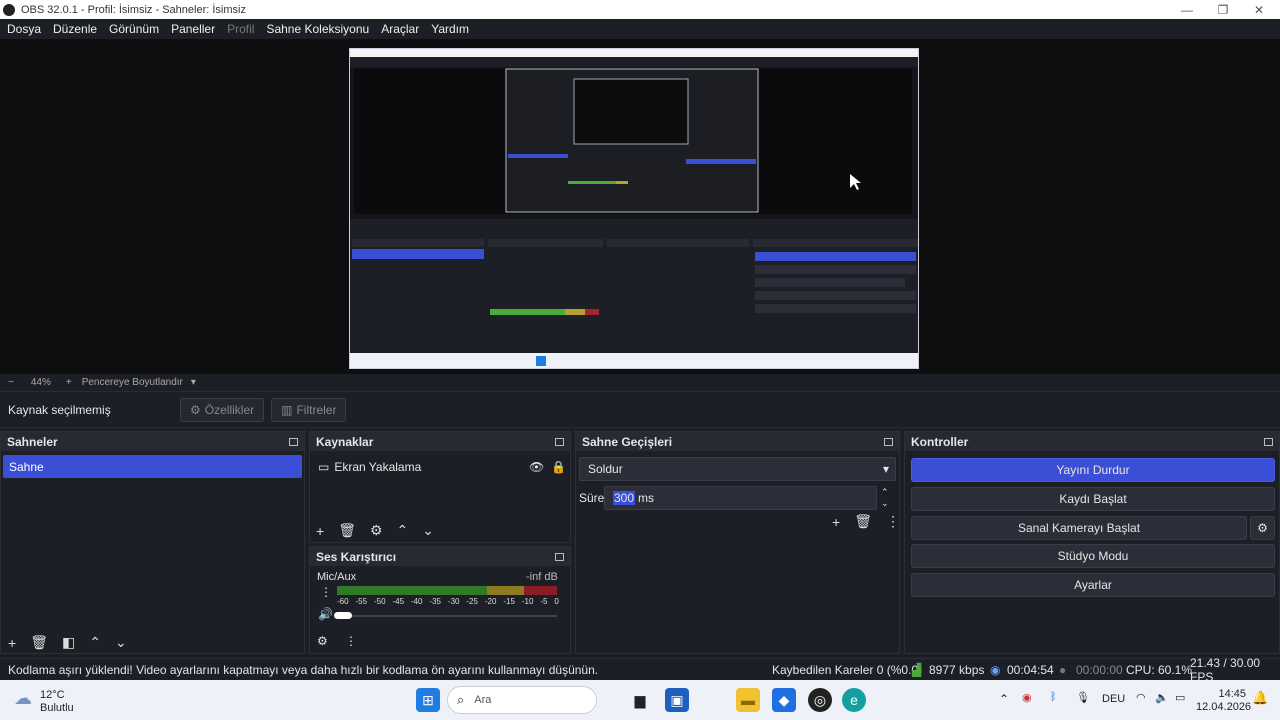 This screenshot has width=1280, height=720. I want to click on virtual-camera-button: Sanal Kamerayı Başlat, so click(1079, 528).